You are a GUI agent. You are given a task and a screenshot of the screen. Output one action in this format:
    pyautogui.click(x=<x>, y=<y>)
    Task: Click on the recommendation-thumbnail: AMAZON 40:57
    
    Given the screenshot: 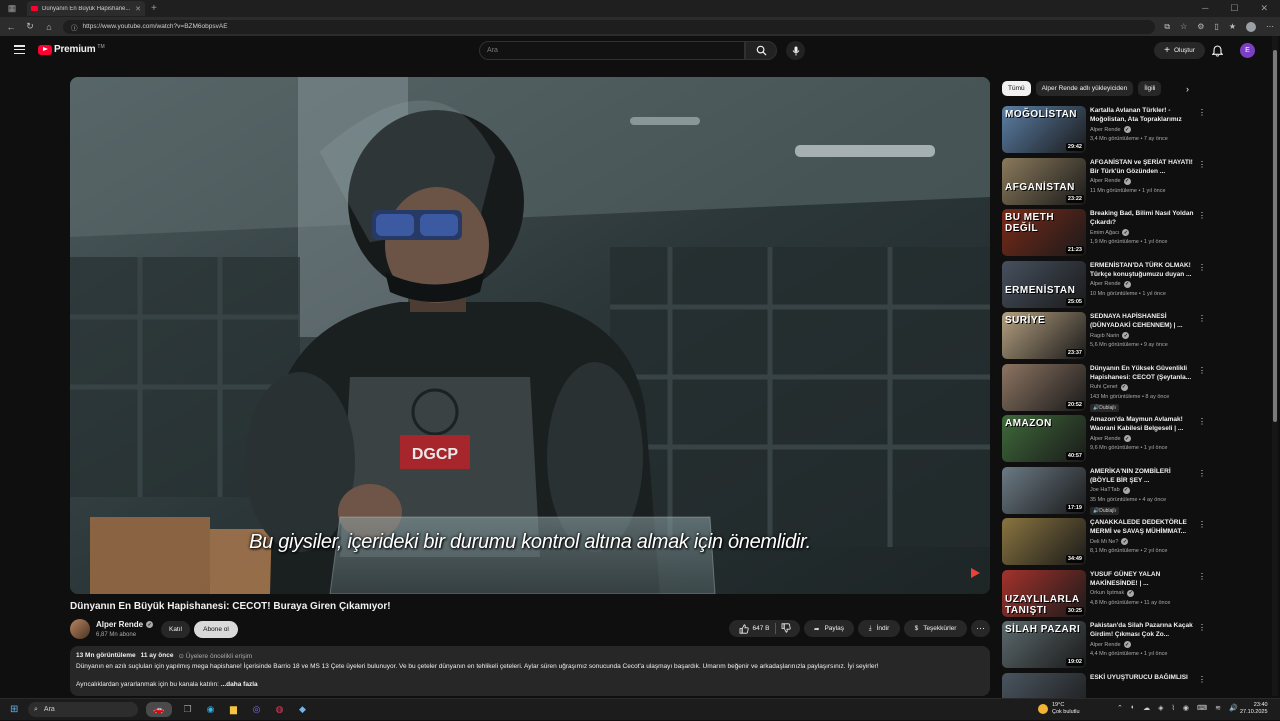 What is the action you would take?
    pyautogui.click(x=1044, y=438)
    